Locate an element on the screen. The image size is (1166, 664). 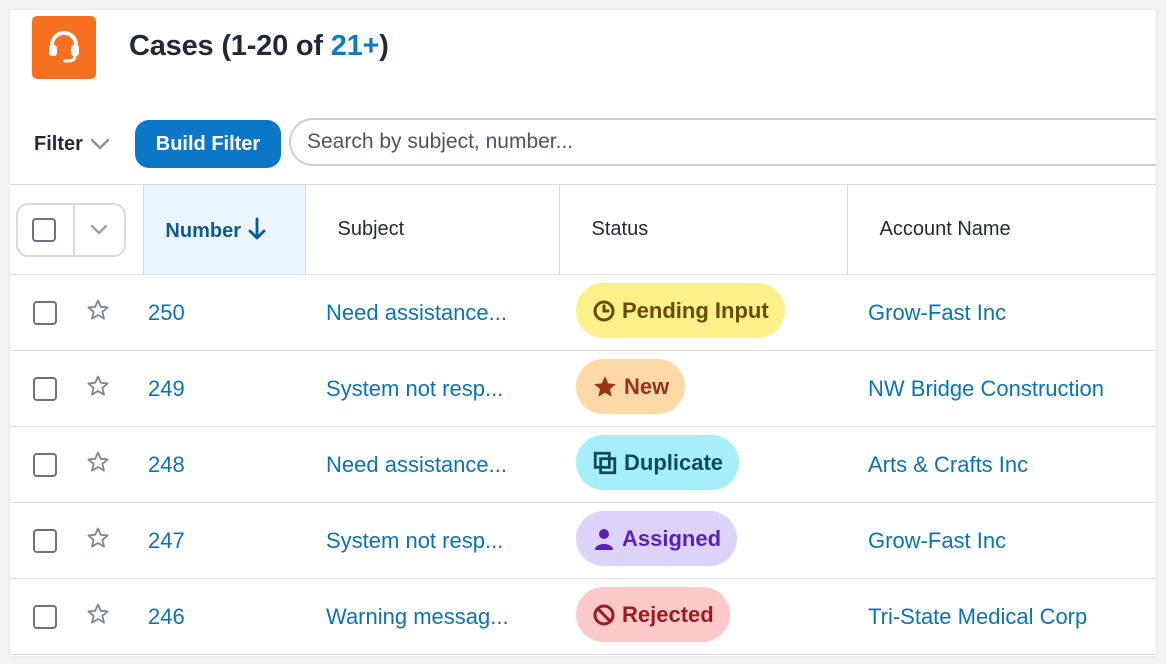
status-badge: Assigned is located at coordinates (657, 538).